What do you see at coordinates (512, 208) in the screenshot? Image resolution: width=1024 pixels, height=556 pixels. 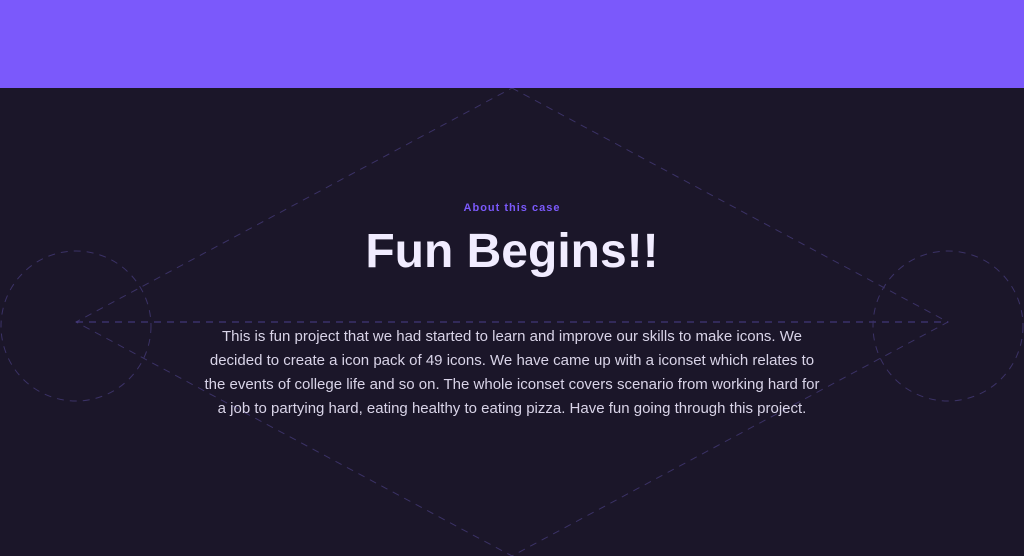 I see `section-eyebrow: About this case` at bounding box center [512, 208].